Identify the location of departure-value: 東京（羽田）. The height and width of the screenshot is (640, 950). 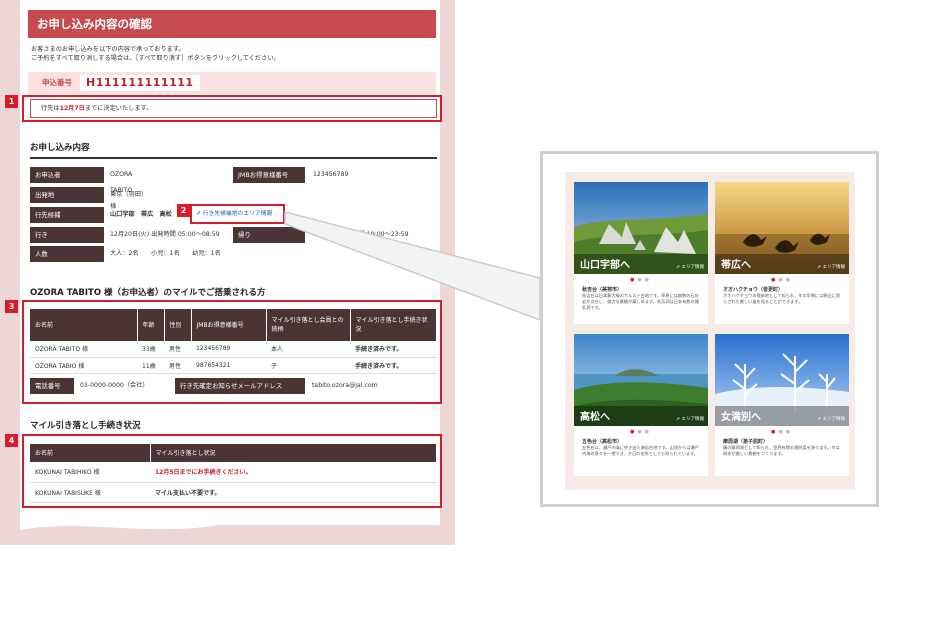
(129, 194).